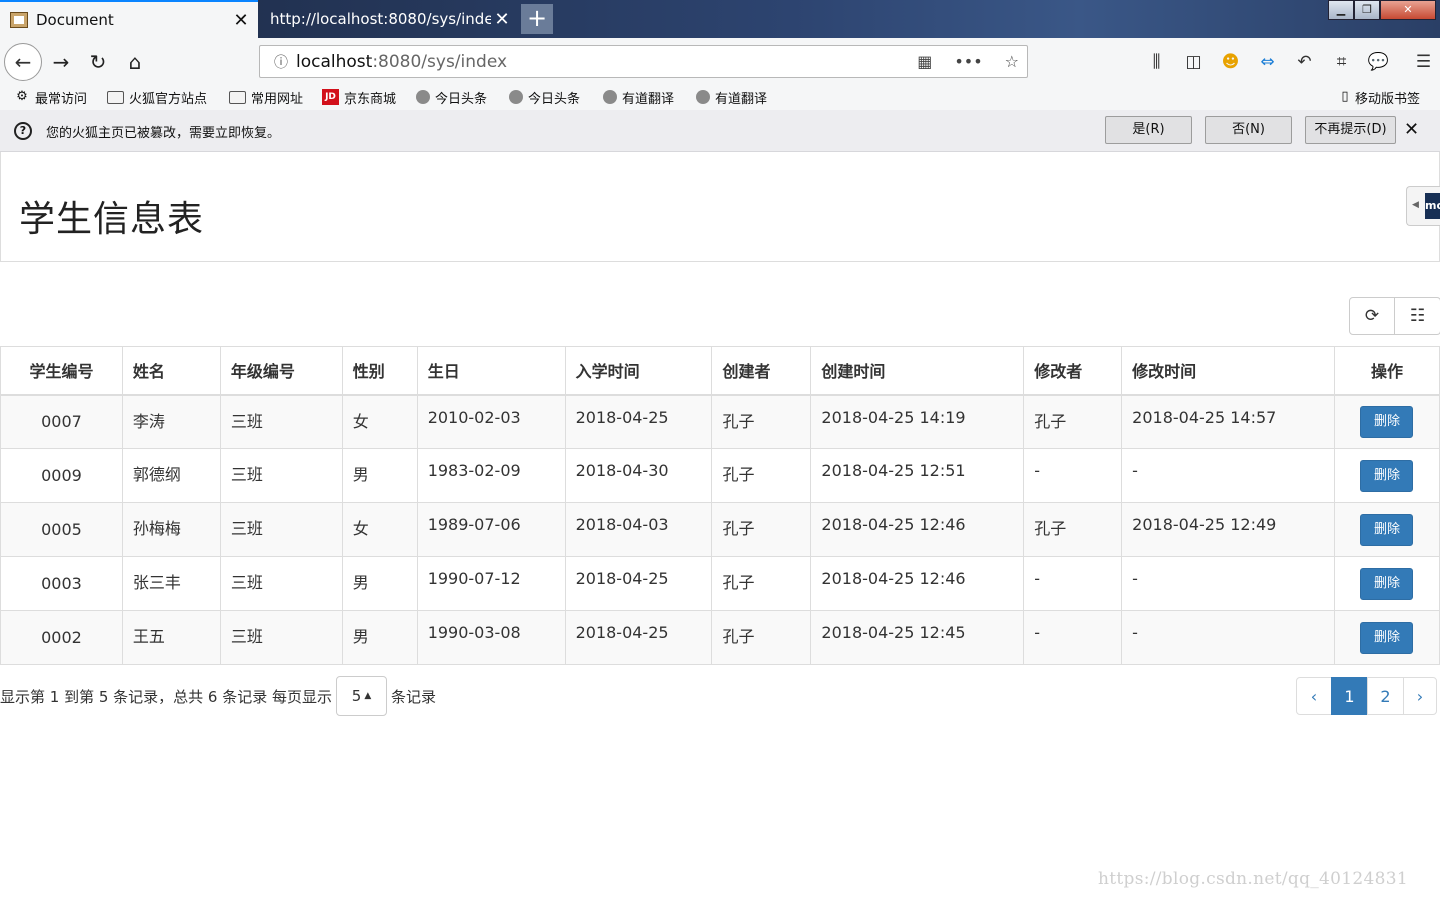 Image resolution: width=1440 pixels, height=900 pixels. What do you see at coordinates (61, 529) in the screenshot?
I see `table-cell: 0005` at bounding box center [61, 529].